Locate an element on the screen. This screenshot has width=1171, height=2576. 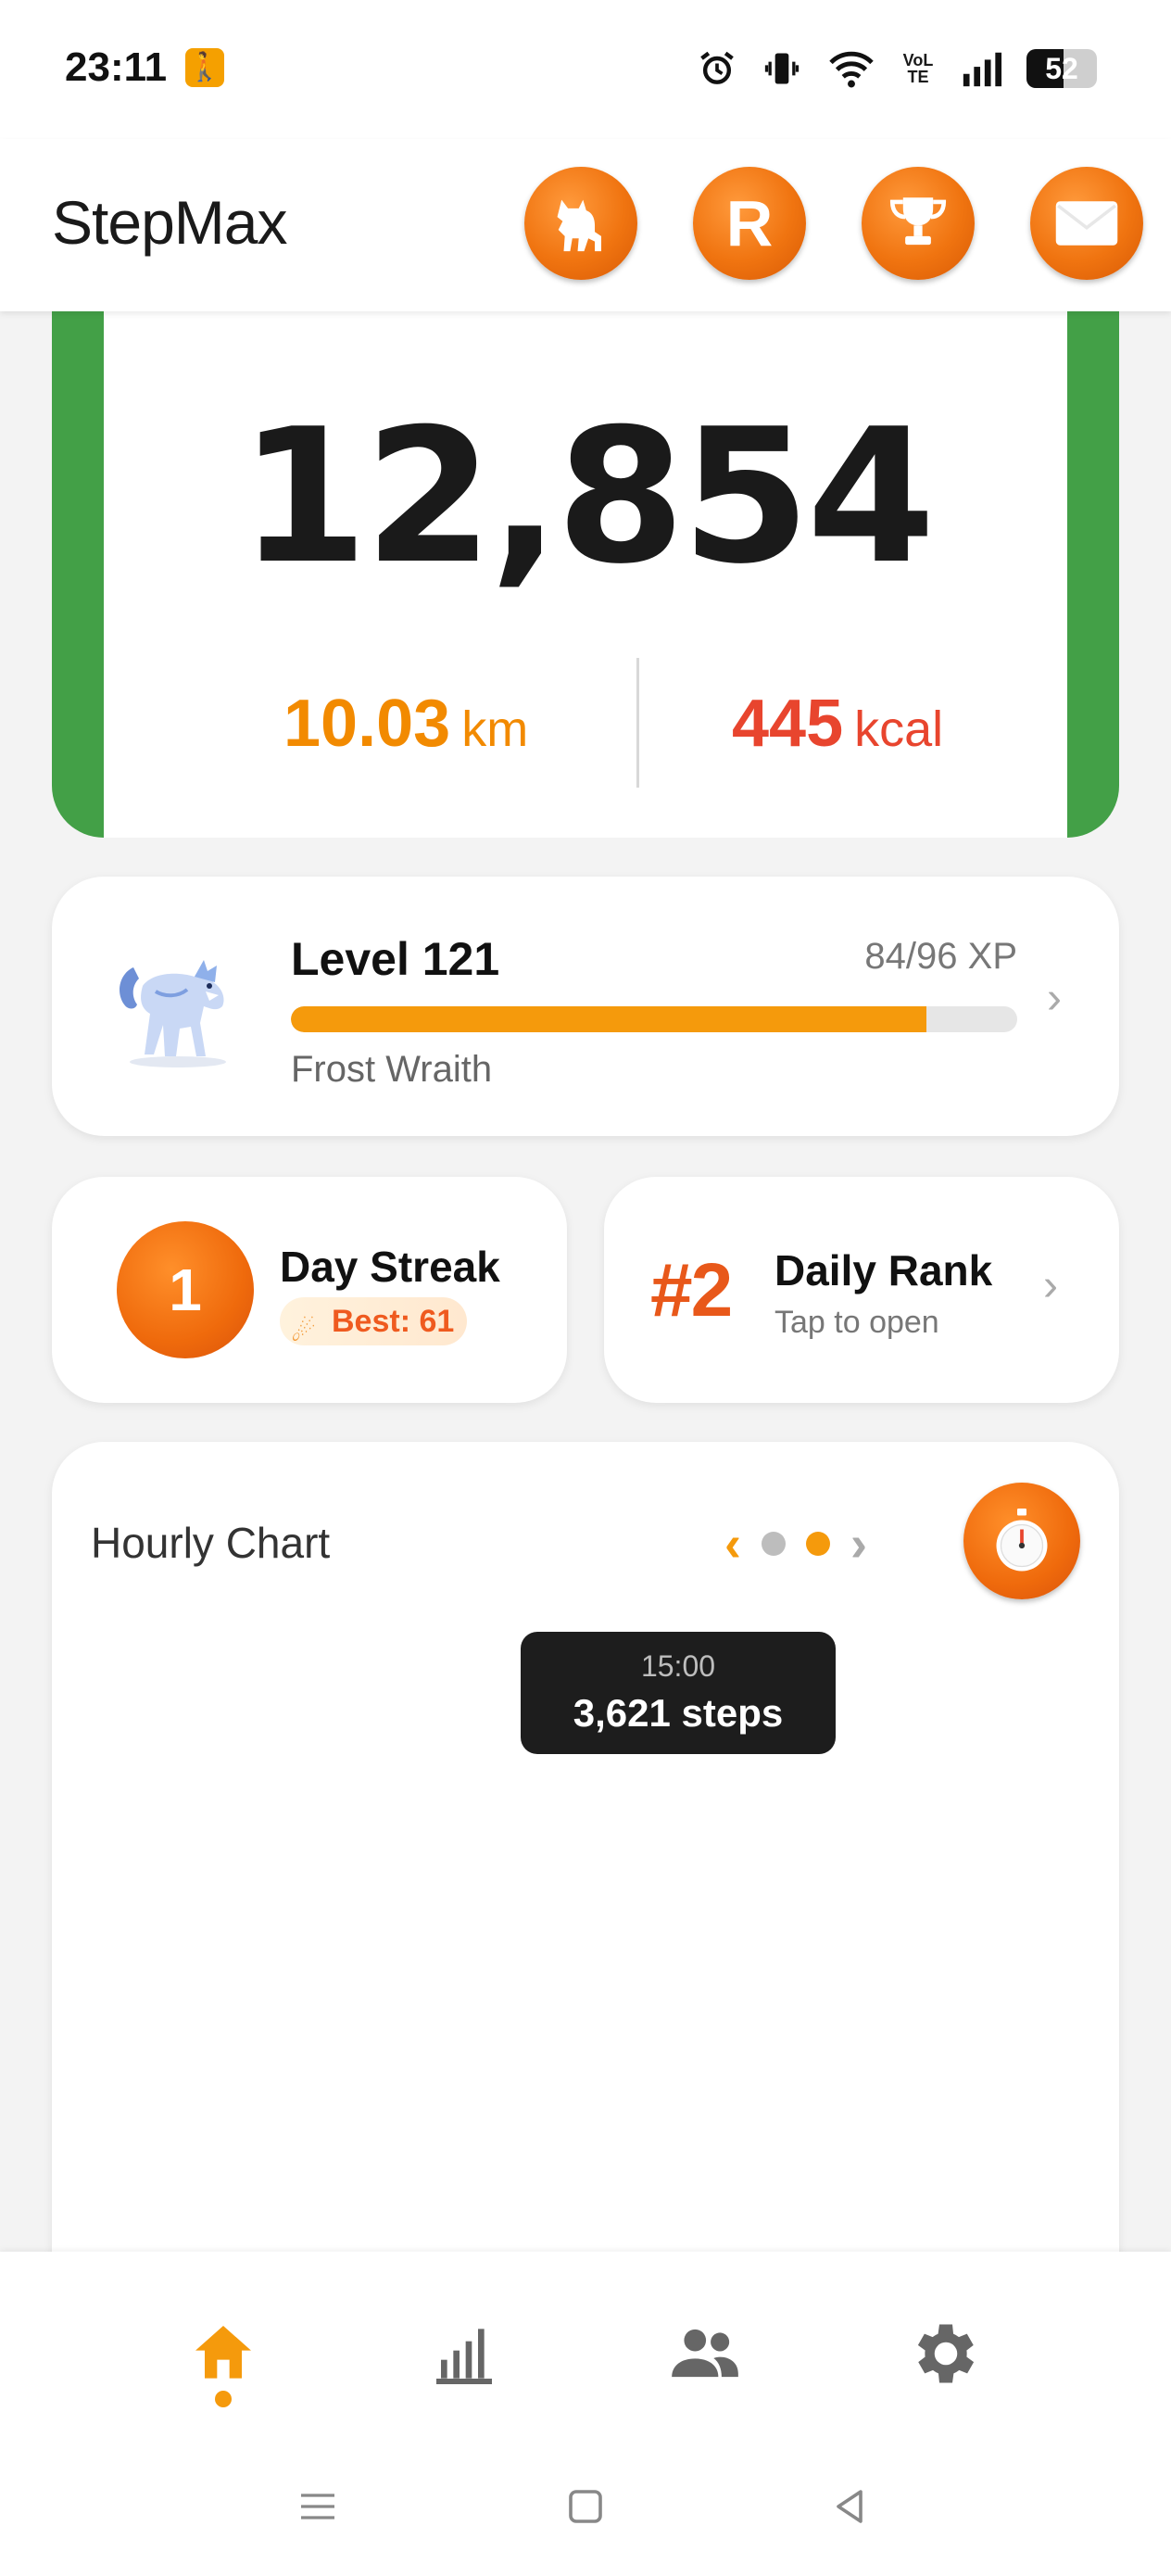
nav-friends is located at coordinates (705, 2354).